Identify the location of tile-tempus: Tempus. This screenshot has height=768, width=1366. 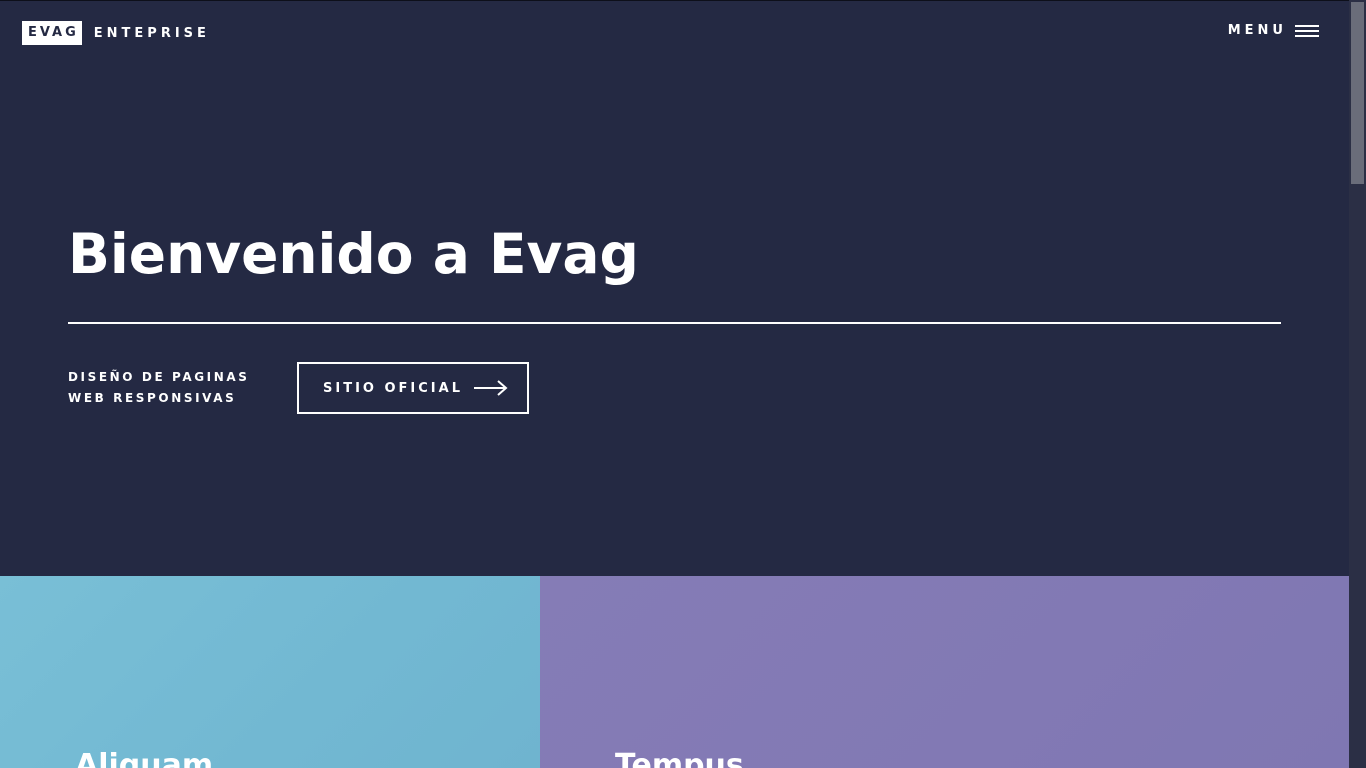
(944, 672).